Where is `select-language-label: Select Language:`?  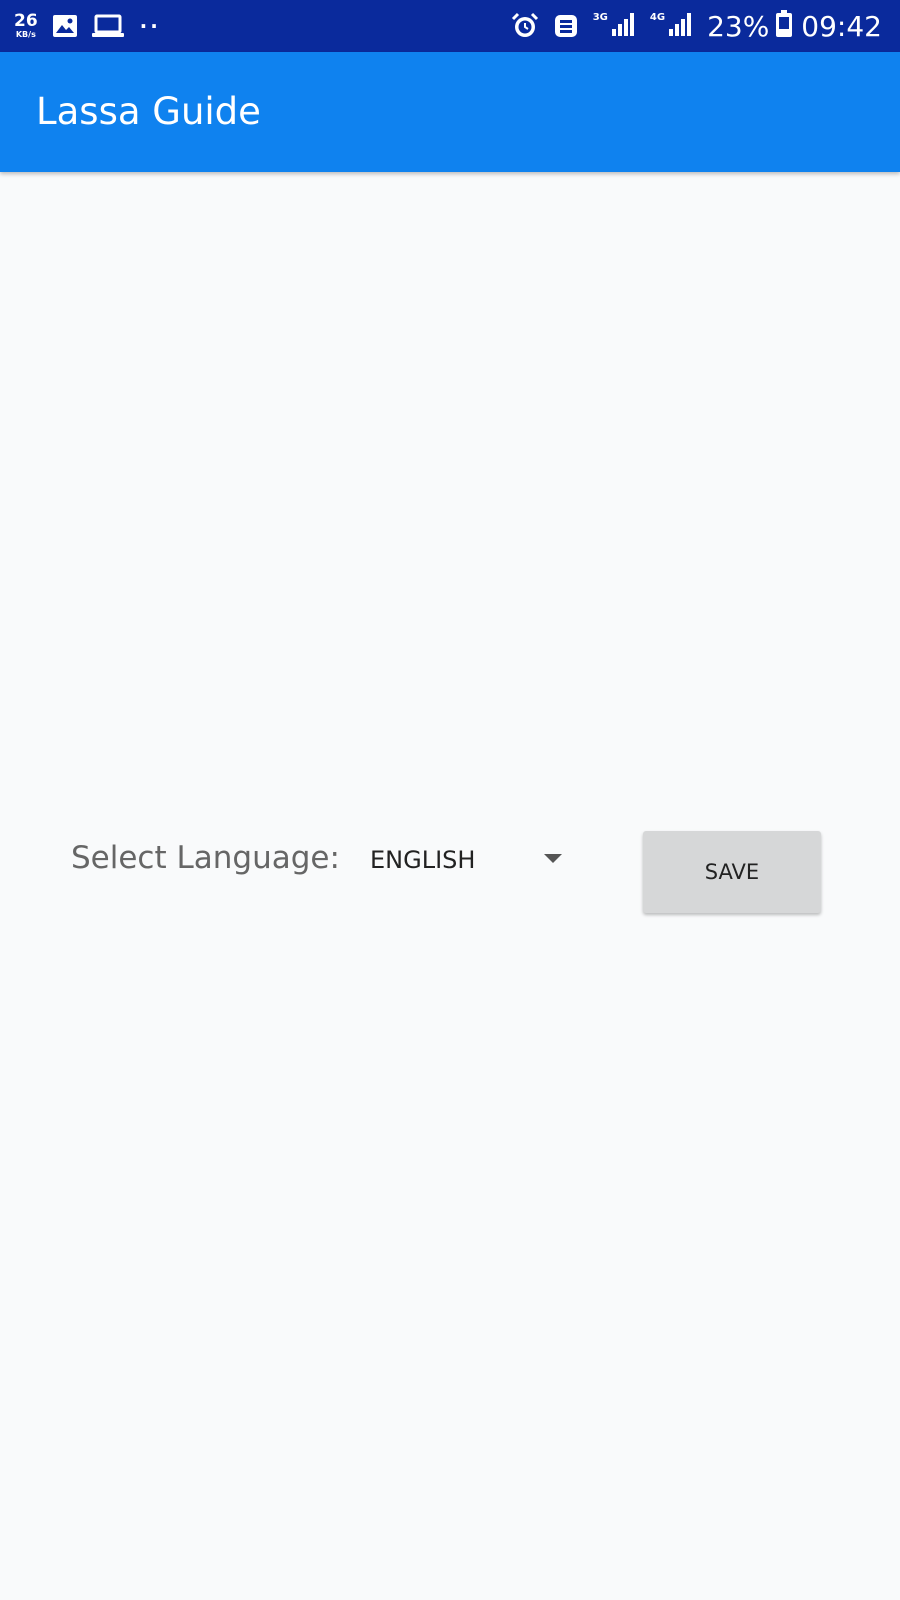
select-language-label: Select Language: is located at coordinates (205, 858).